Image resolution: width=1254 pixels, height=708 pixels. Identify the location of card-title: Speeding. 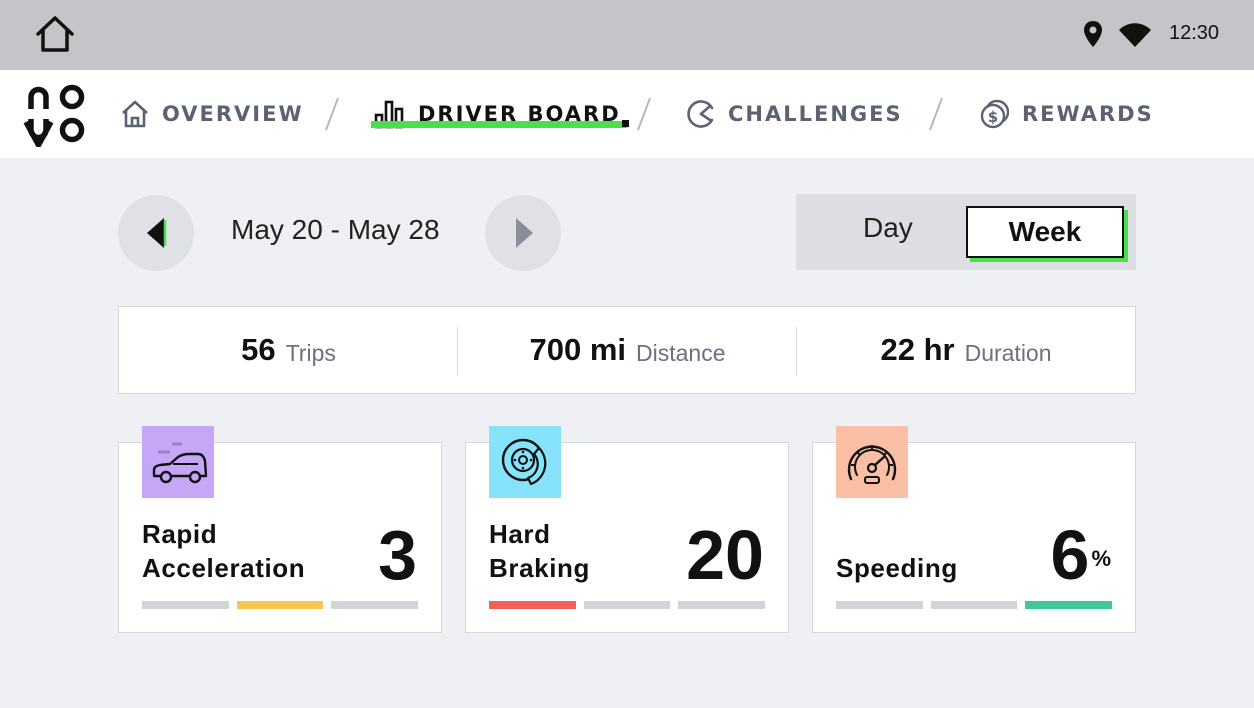
(897, 568).